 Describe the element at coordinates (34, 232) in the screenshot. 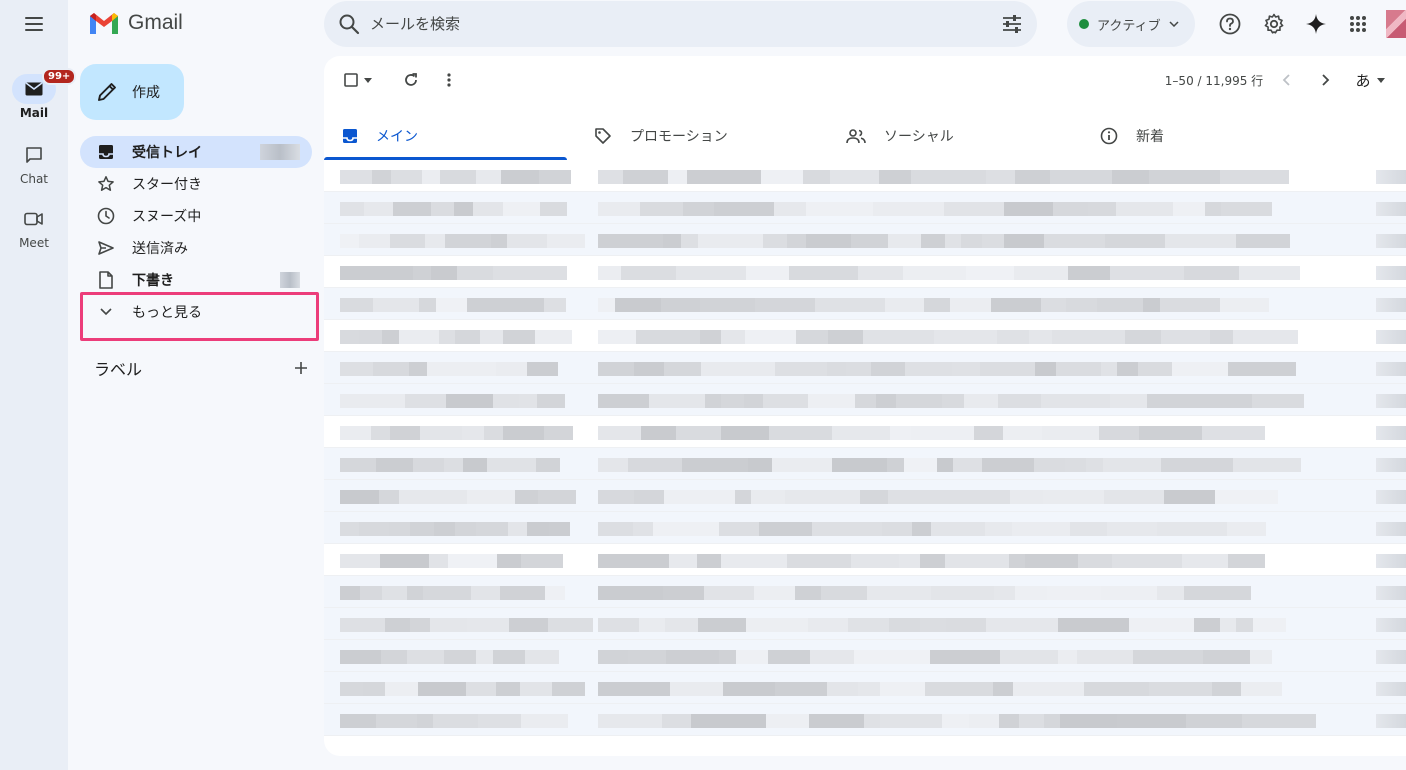

I see `rail-item-meet: Meet` at that location.